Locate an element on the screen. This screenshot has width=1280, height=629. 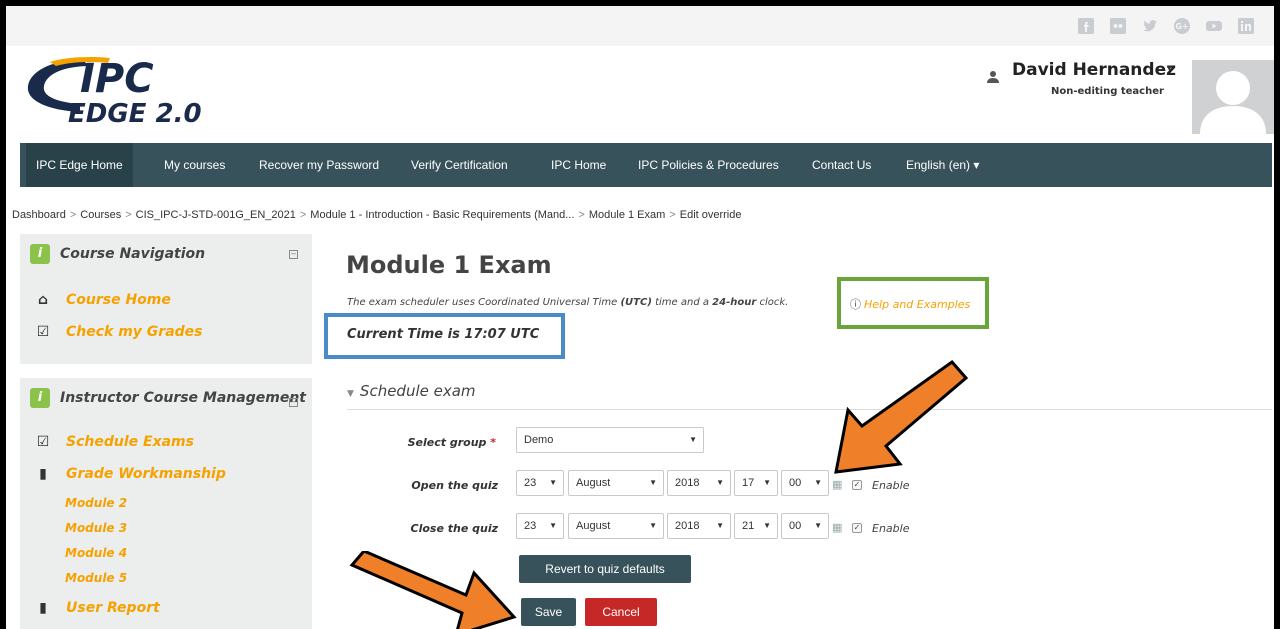
close-enable-label: Enable is located at coordinates (891, 528).